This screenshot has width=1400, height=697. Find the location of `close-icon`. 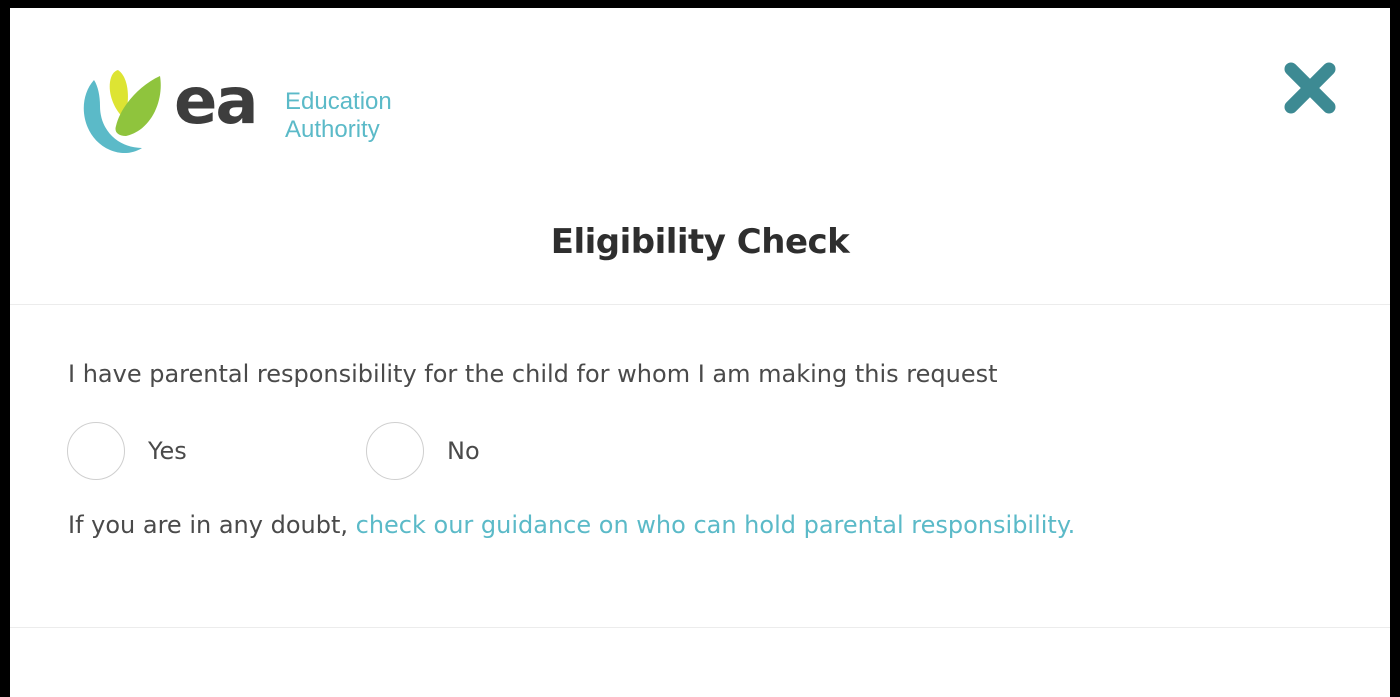

close-icon is located at coordinates (1310, 88).